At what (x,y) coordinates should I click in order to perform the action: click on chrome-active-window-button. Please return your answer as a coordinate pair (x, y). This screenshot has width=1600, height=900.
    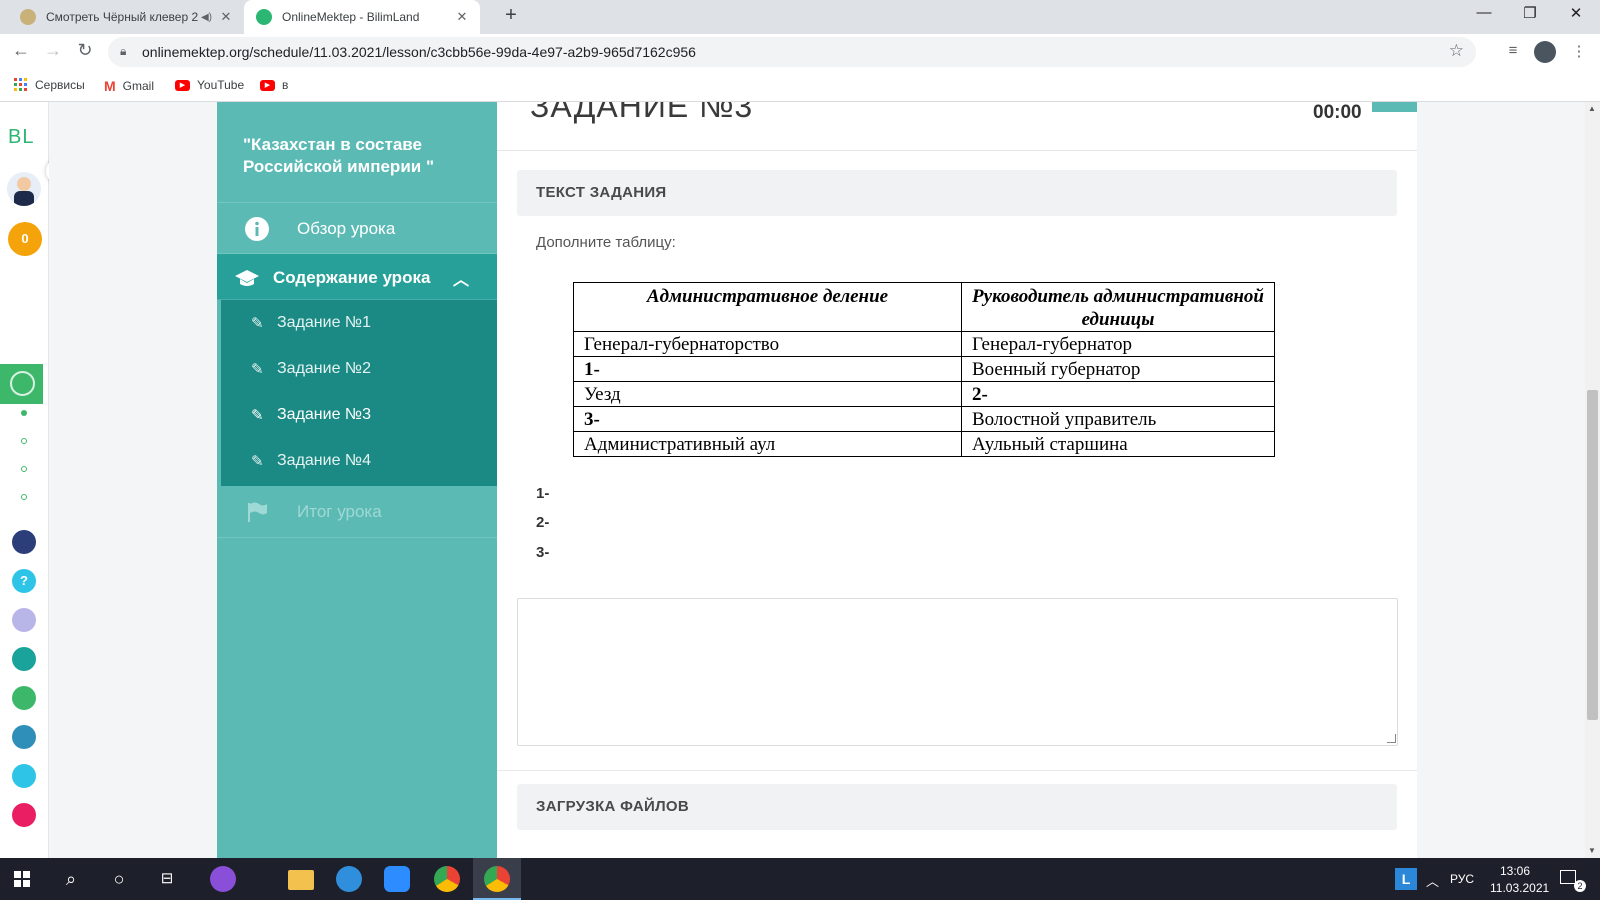
    Looking at the image, I should click on (497, 879).